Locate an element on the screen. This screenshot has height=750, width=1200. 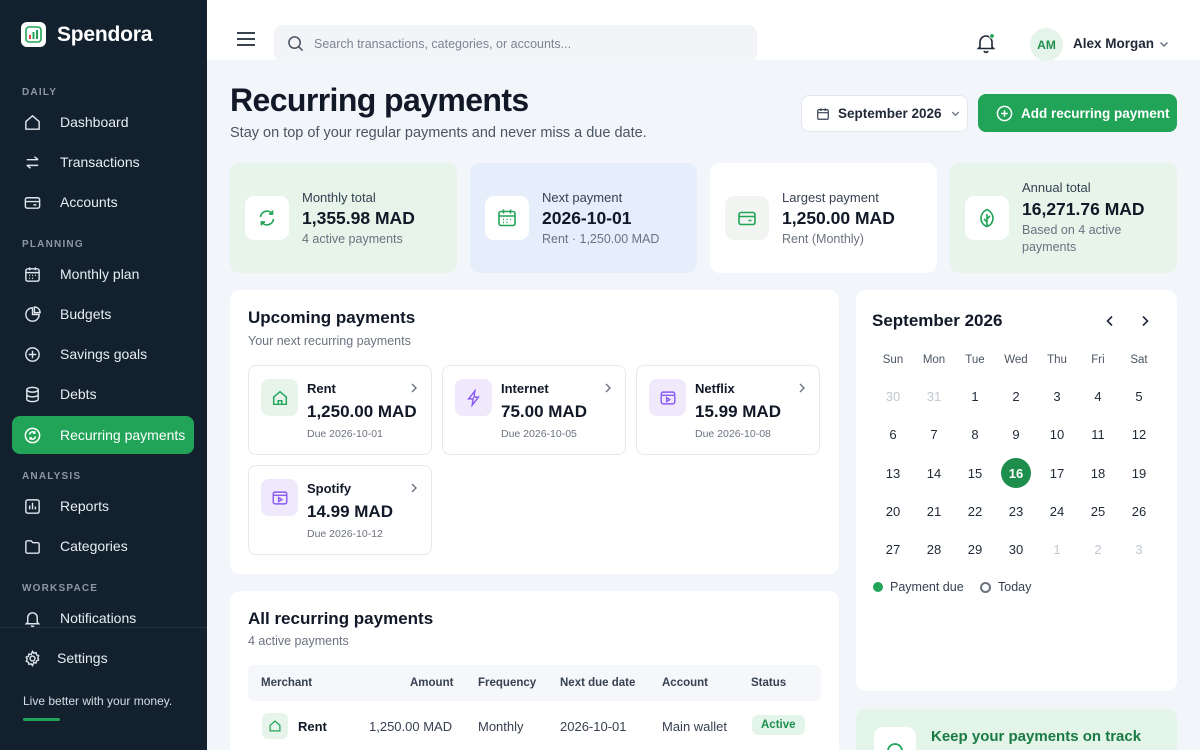
add-recurring-payment-button: Add recurring payment is located at coordinates (1077, 113).